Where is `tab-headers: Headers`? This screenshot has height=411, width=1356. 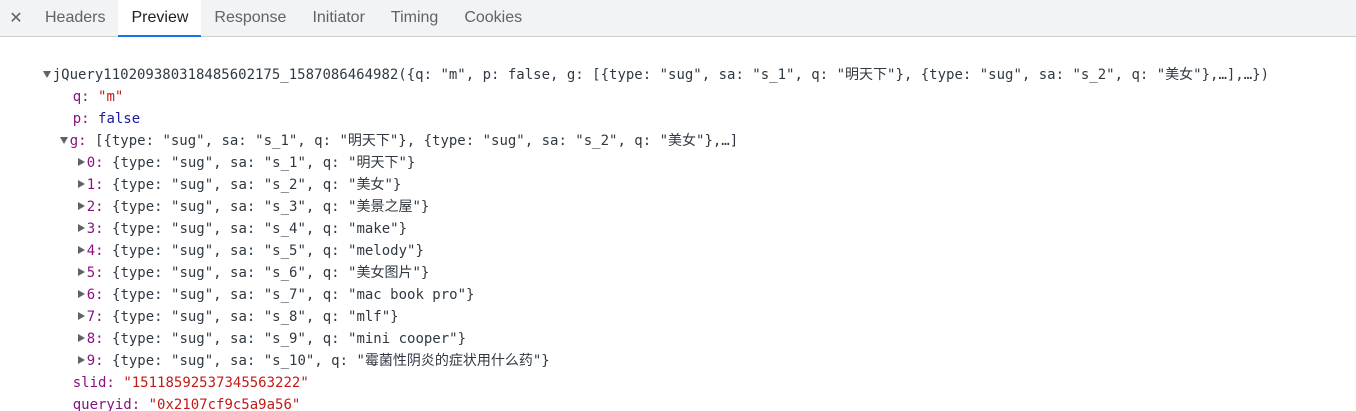 tab-headers: Headers is located at coordinates (75, 18).